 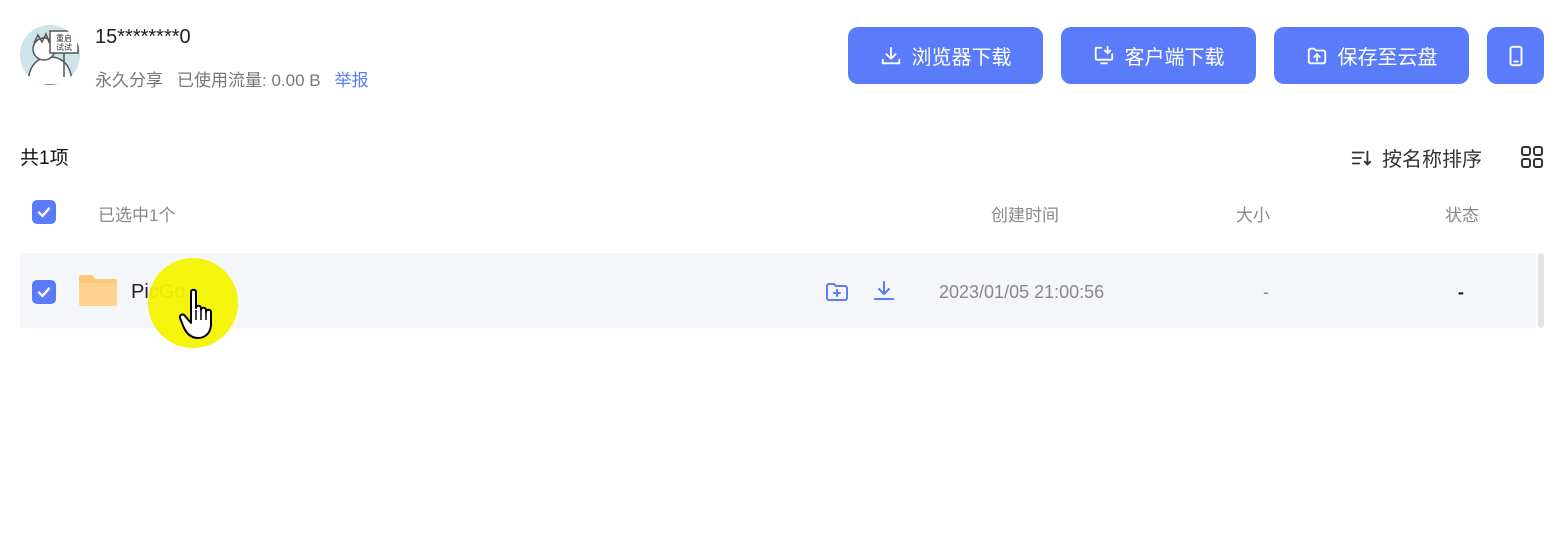 I want to click on size-header: 大小, so click(x=1253, y=213).